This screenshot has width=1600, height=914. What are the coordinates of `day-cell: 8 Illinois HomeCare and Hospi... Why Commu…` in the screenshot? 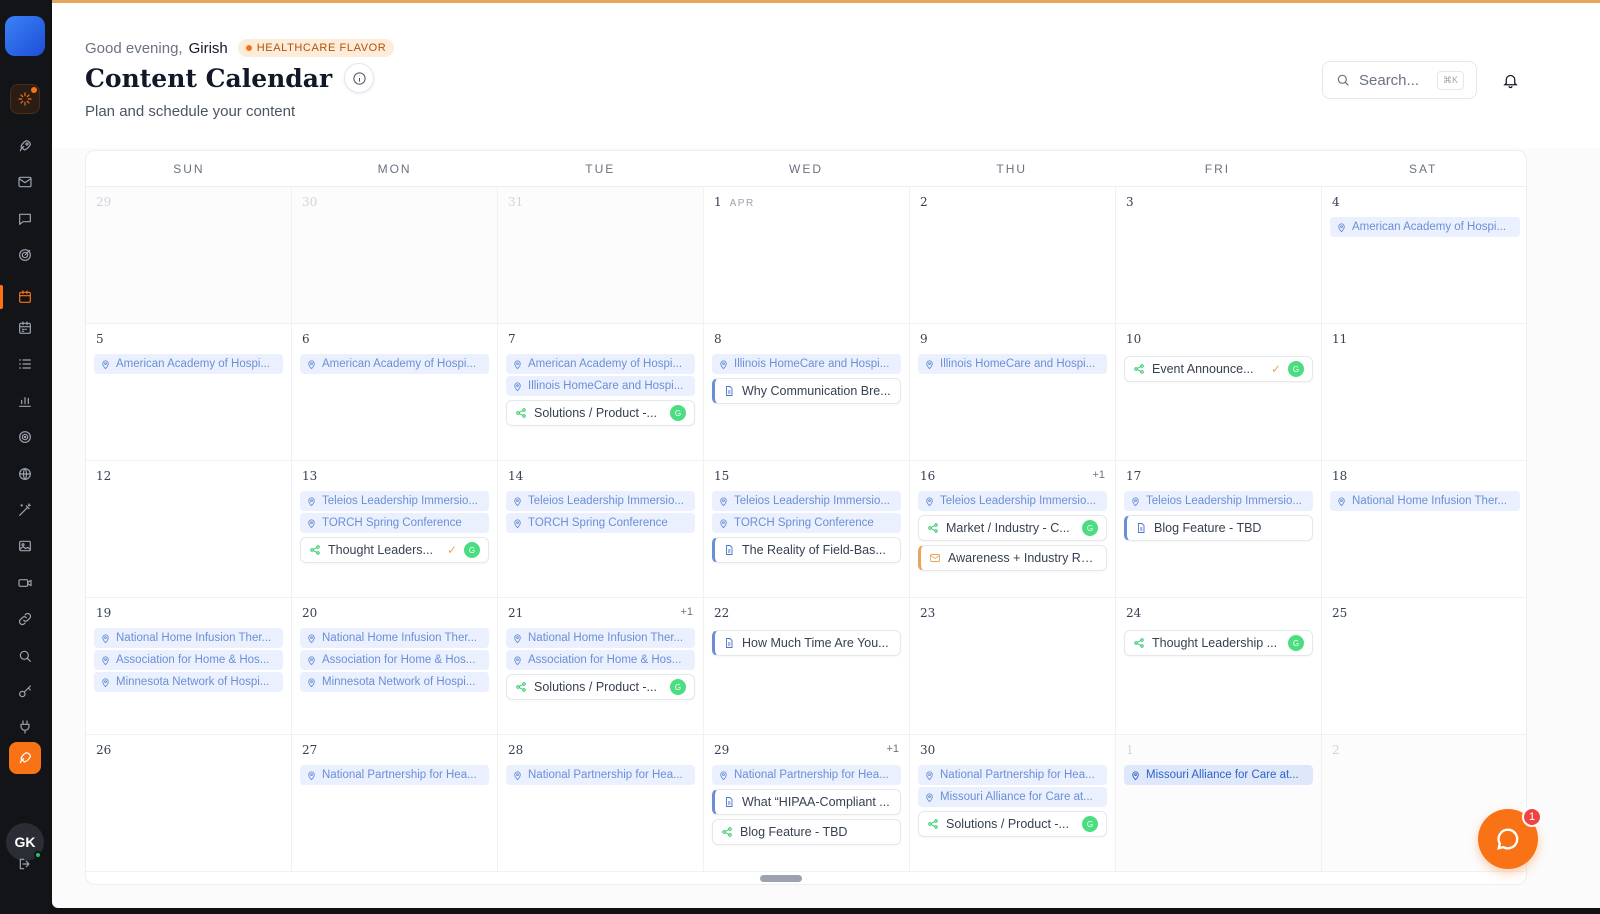 It's located at (807, 392).